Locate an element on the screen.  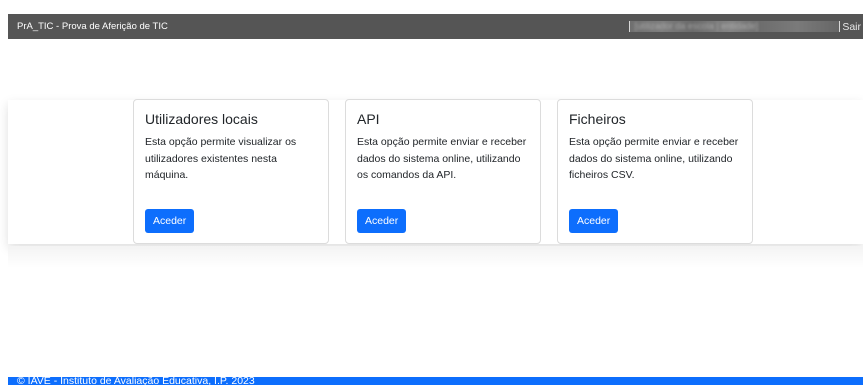
user-area: [utilizador da escola | entidade] Sair is located at coordinates (746, 27).